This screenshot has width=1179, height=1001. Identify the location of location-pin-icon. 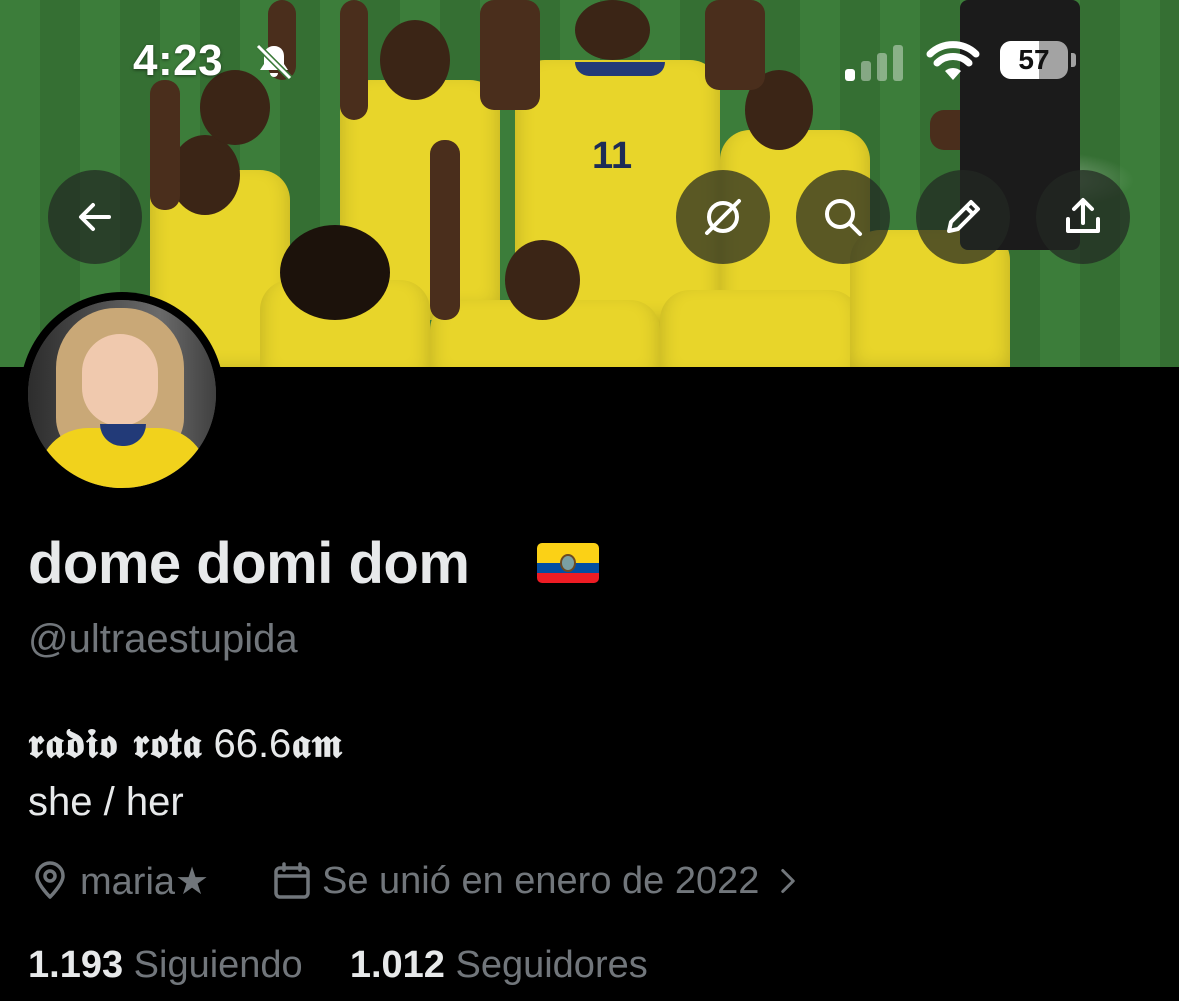
(50, 880).